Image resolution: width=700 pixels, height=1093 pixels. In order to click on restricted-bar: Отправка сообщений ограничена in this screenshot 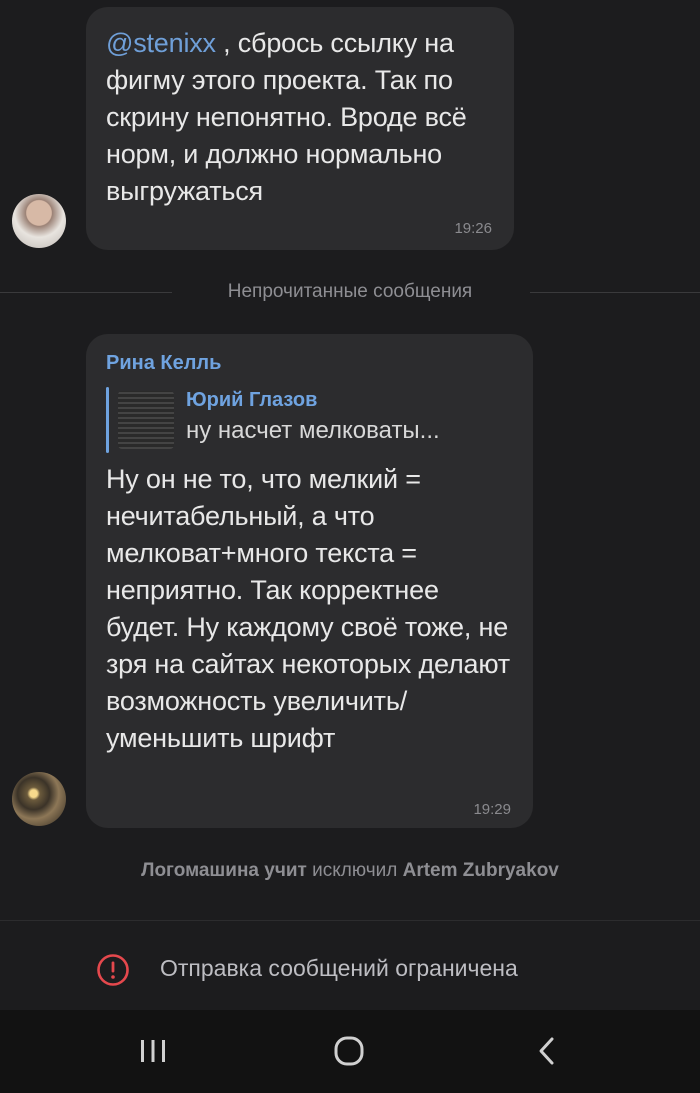, I will do `click(350, 965)`.